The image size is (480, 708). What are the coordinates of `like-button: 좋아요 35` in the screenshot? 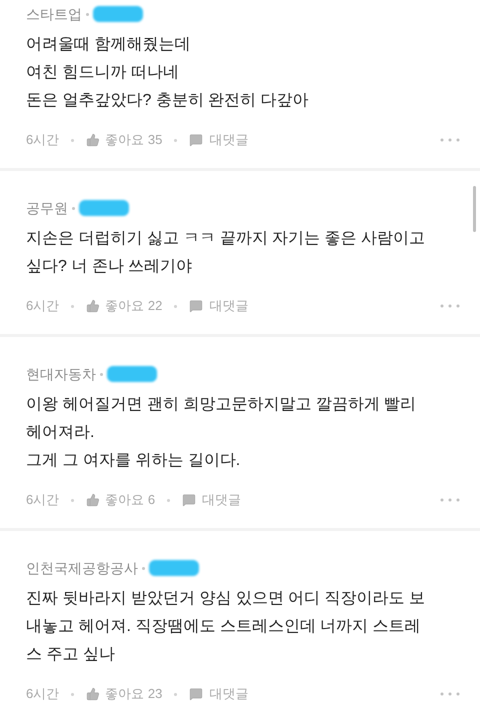 It's located at (124, 140).